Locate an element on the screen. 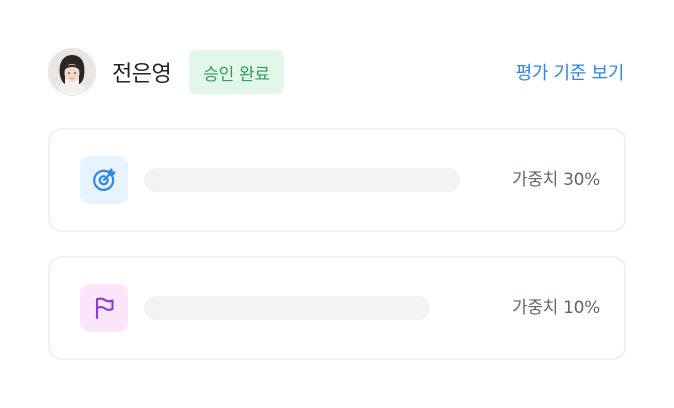  flag-icon is located at coordinates (104, 308).